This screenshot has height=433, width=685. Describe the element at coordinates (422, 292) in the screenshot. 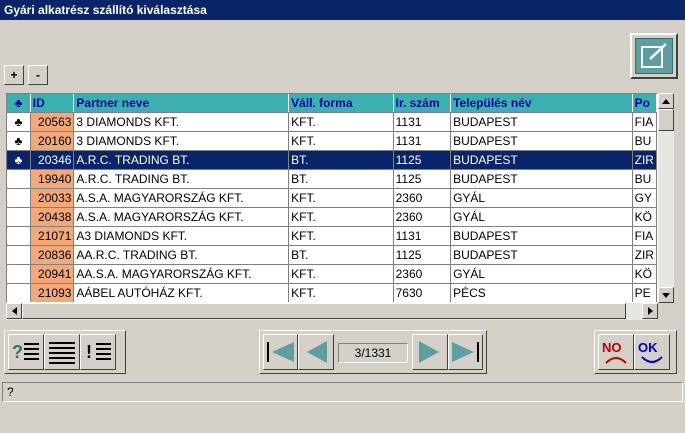

I see `cell-zip: 7630` at that location.